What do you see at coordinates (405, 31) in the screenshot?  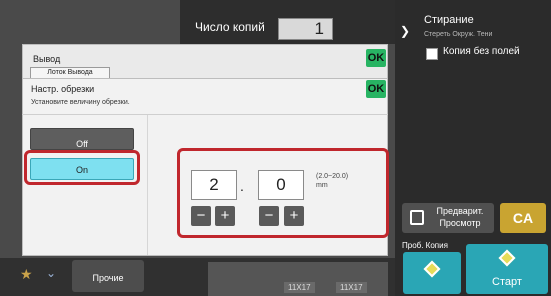 I see `chevron-right-icon: ❯` at bounding box center [405, 31].